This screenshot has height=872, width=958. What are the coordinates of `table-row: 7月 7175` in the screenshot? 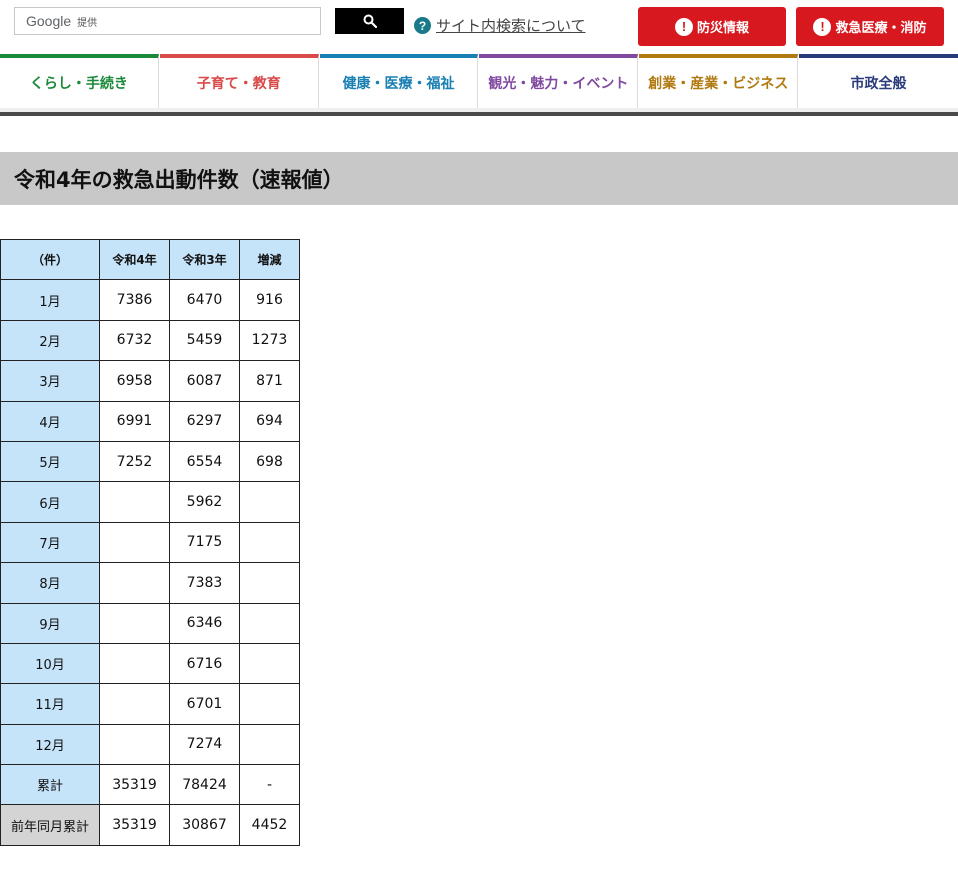 It's located at (150, 542).